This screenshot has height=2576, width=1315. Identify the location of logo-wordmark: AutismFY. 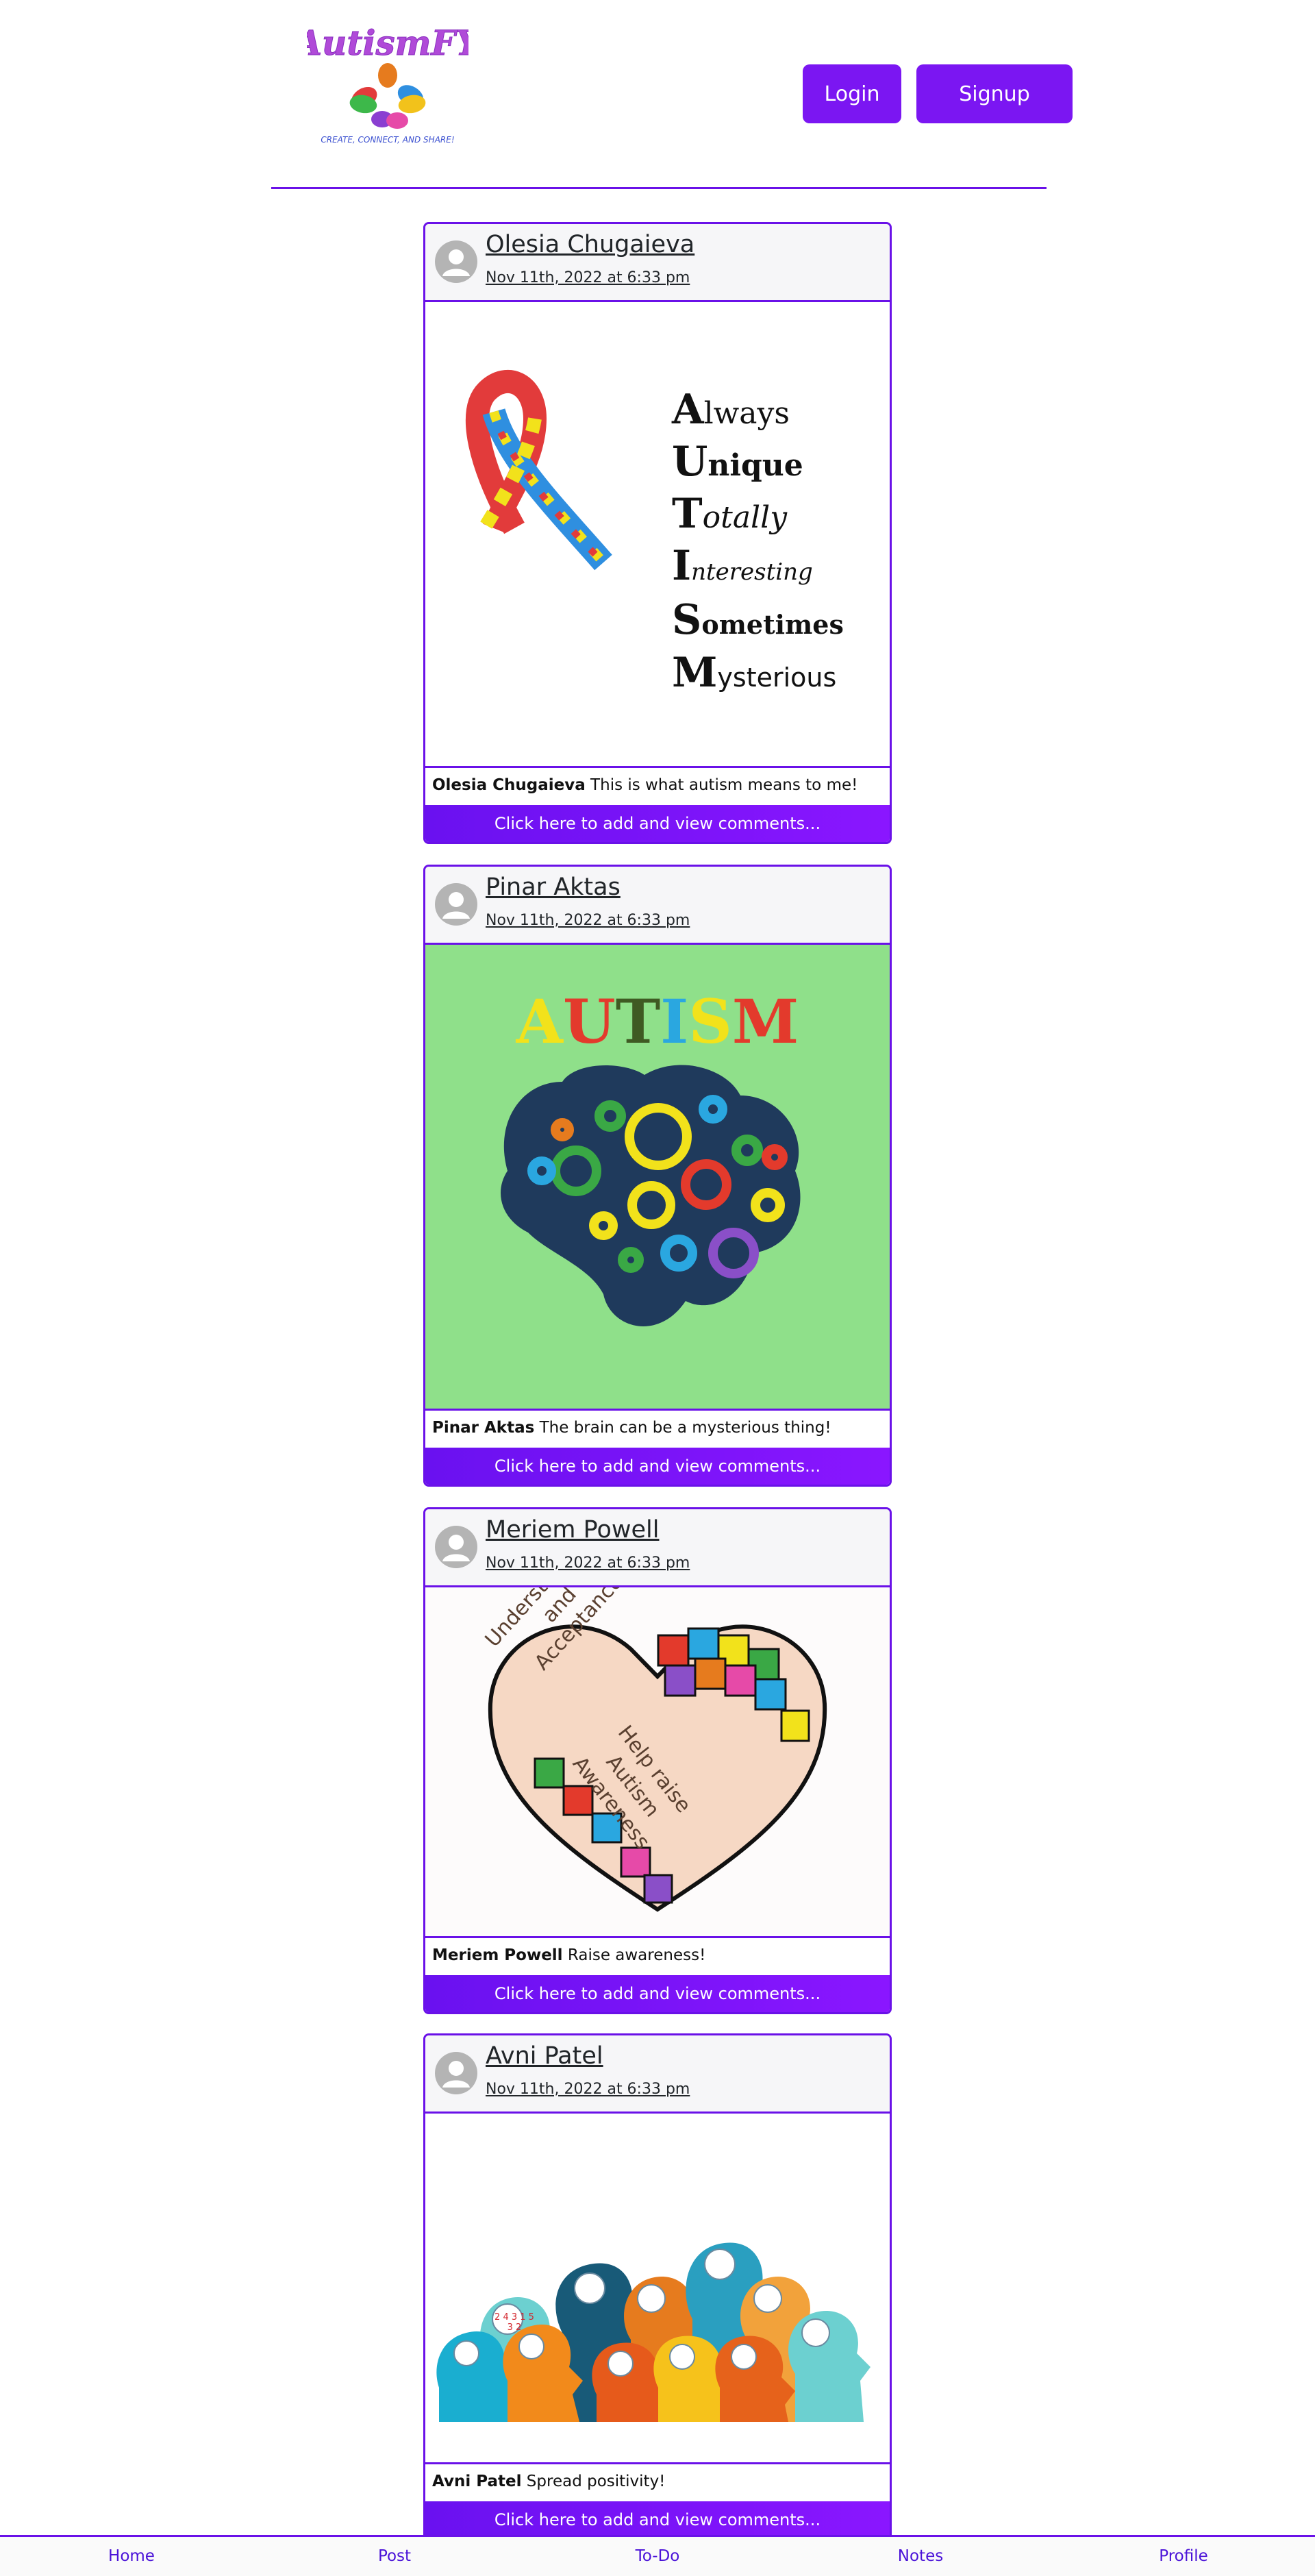
(388, 43).